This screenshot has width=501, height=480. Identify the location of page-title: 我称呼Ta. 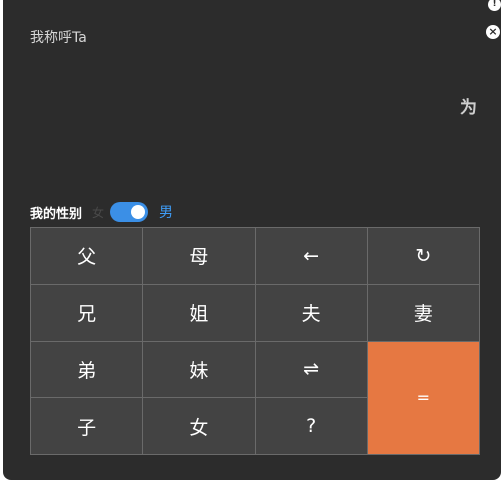
(58, 38).